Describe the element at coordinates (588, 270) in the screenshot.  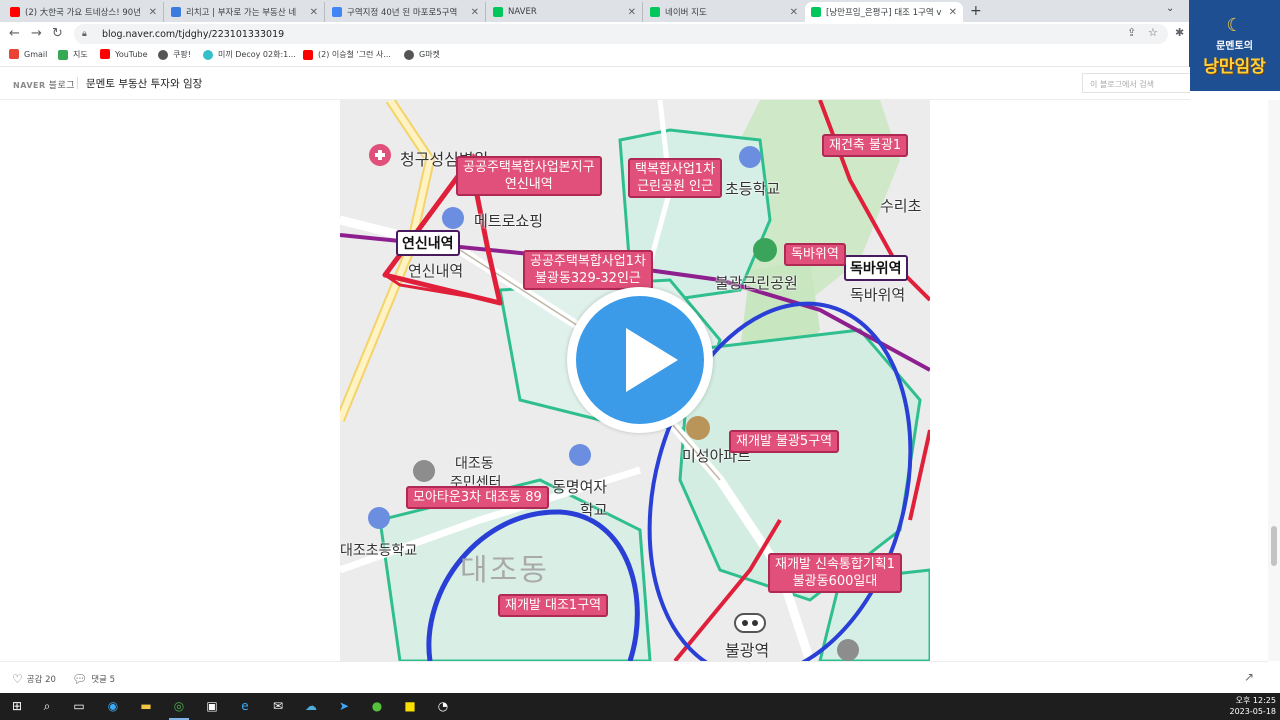
I see `zone-label: 공공주택복합사업1차 불광동329-32인근` at that location.